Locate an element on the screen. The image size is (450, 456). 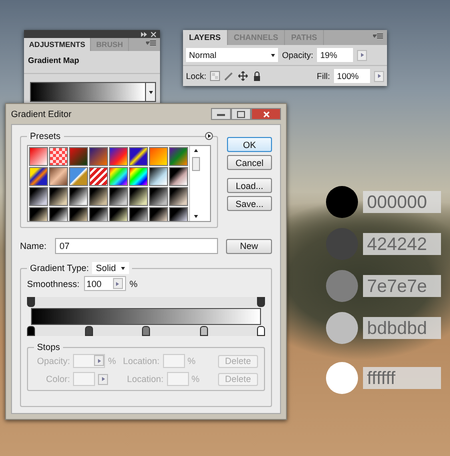
group-label: Stops is located at coordinates (49, 347).